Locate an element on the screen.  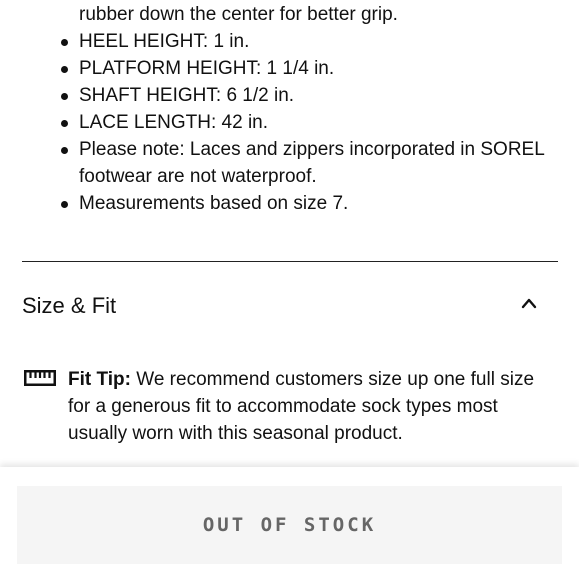
list-item-text: SHAFT HEIGHT: 6 1/2 in. is located at coordinates (187, 95).